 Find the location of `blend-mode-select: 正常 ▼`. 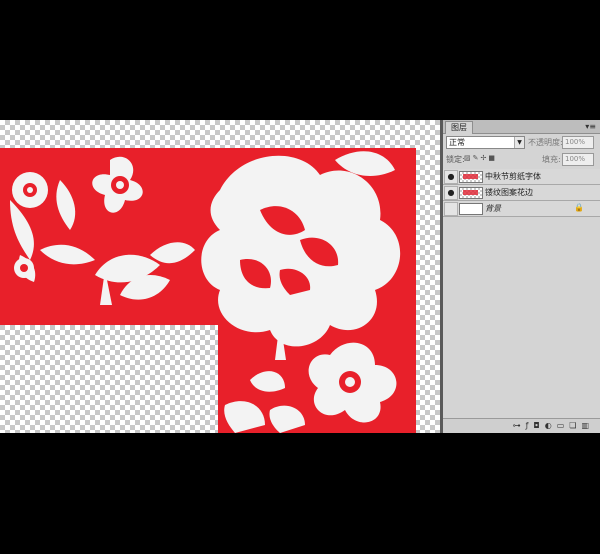

blend-mode-select: 正常 ▼ is located at coordinates (485, 142).